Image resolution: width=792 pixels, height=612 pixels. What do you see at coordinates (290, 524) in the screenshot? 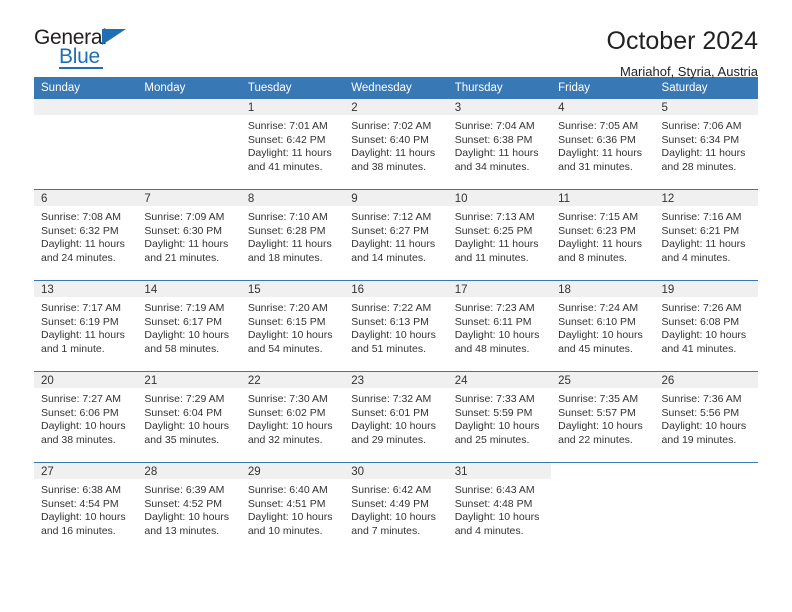
I see `daylight-text: Daylight: 10 hours and 10 minutes.` at bounding box center [290, 524].